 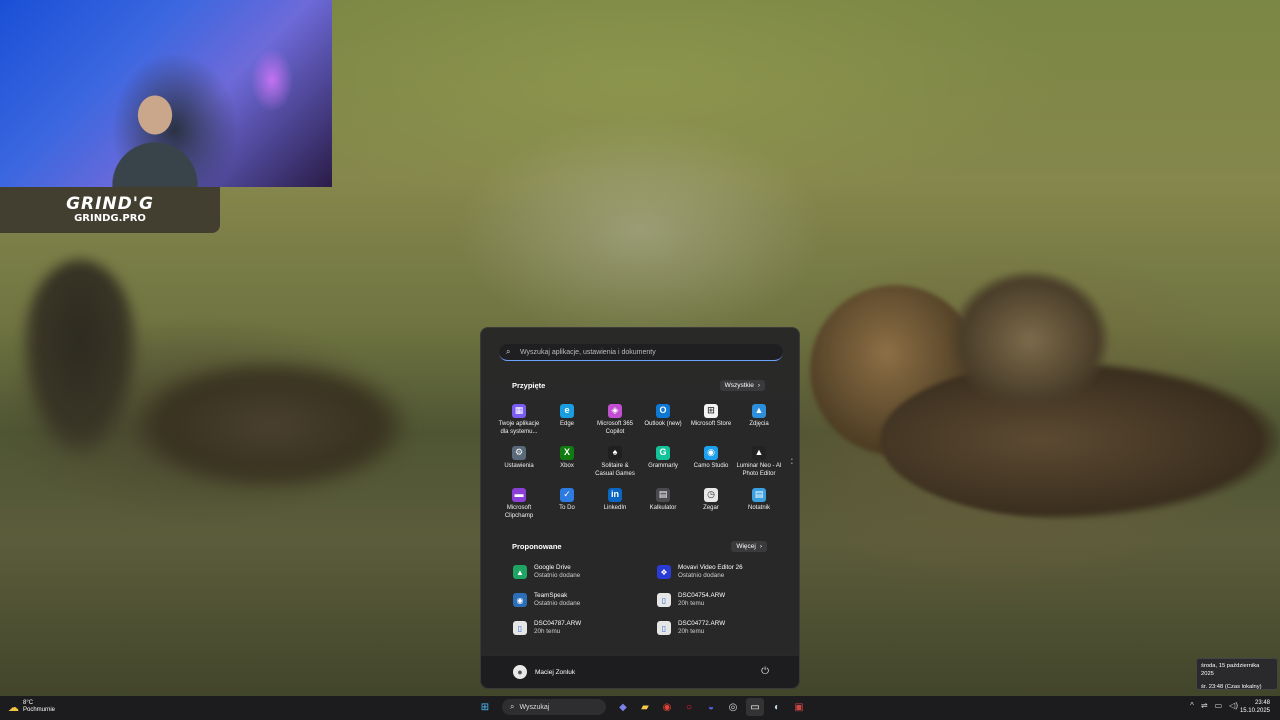 What do you see at coordinates (272, 80) in the screenshot?
I see `decor-lights` at bounding box center [272, 80].